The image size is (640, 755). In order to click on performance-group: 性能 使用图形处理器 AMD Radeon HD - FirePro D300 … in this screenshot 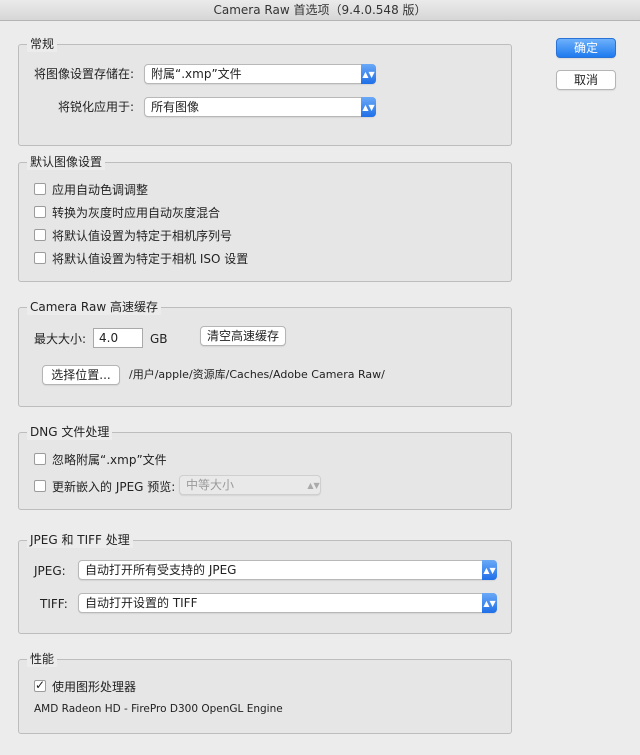, I will do `click(265, 692)`.